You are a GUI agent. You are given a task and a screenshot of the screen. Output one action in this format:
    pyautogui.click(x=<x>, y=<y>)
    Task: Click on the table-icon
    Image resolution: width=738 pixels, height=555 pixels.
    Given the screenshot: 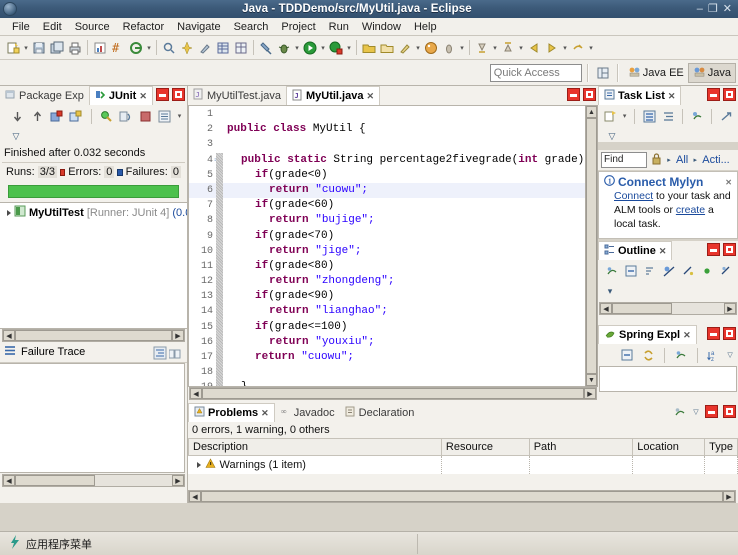 What is the action you would take?
    pyautogui.click(x=223, y=48)
    